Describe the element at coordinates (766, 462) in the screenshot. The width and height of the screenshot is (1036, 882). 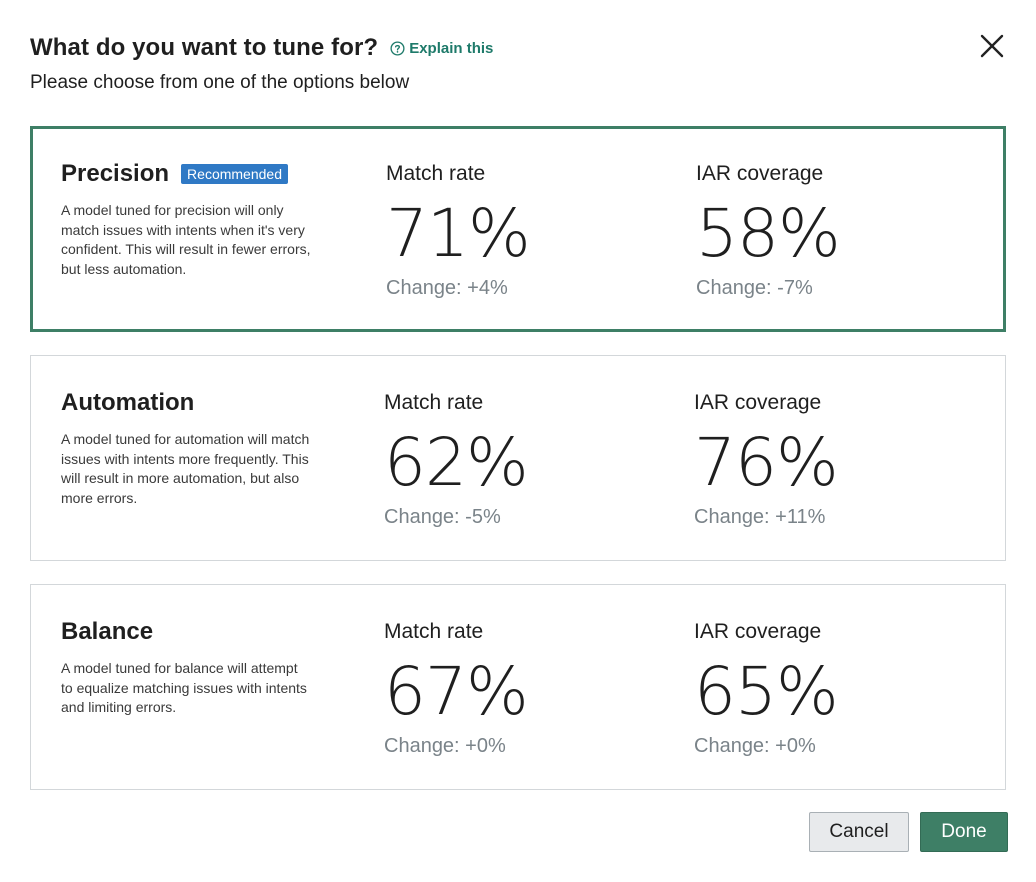
I see `metric-value: 76%` at that location.